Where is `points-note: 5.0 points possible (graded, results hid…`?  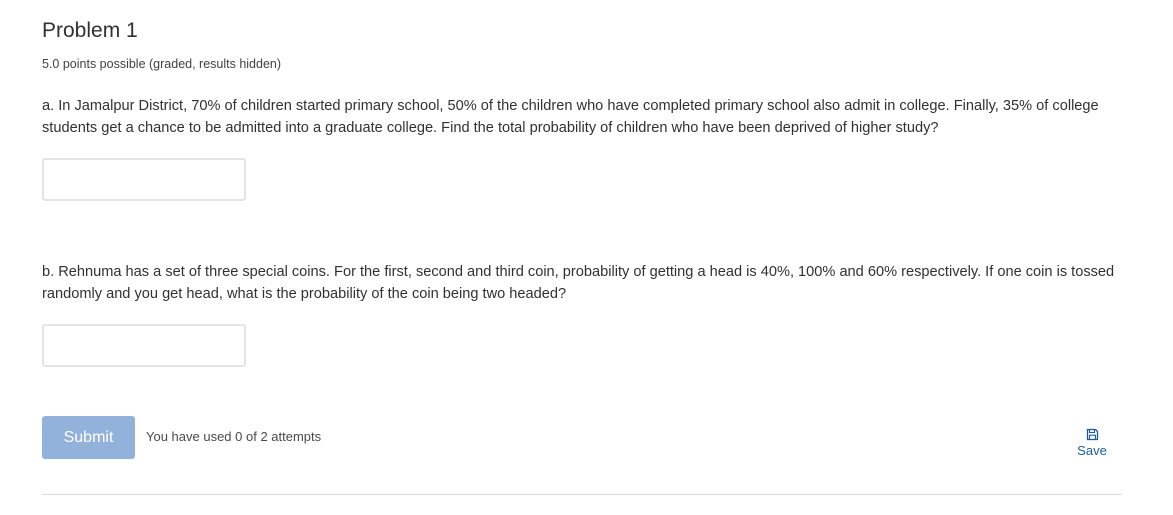
points-note: 5.0 points possible (graded, results hid… is located at coordinates (162, 64).